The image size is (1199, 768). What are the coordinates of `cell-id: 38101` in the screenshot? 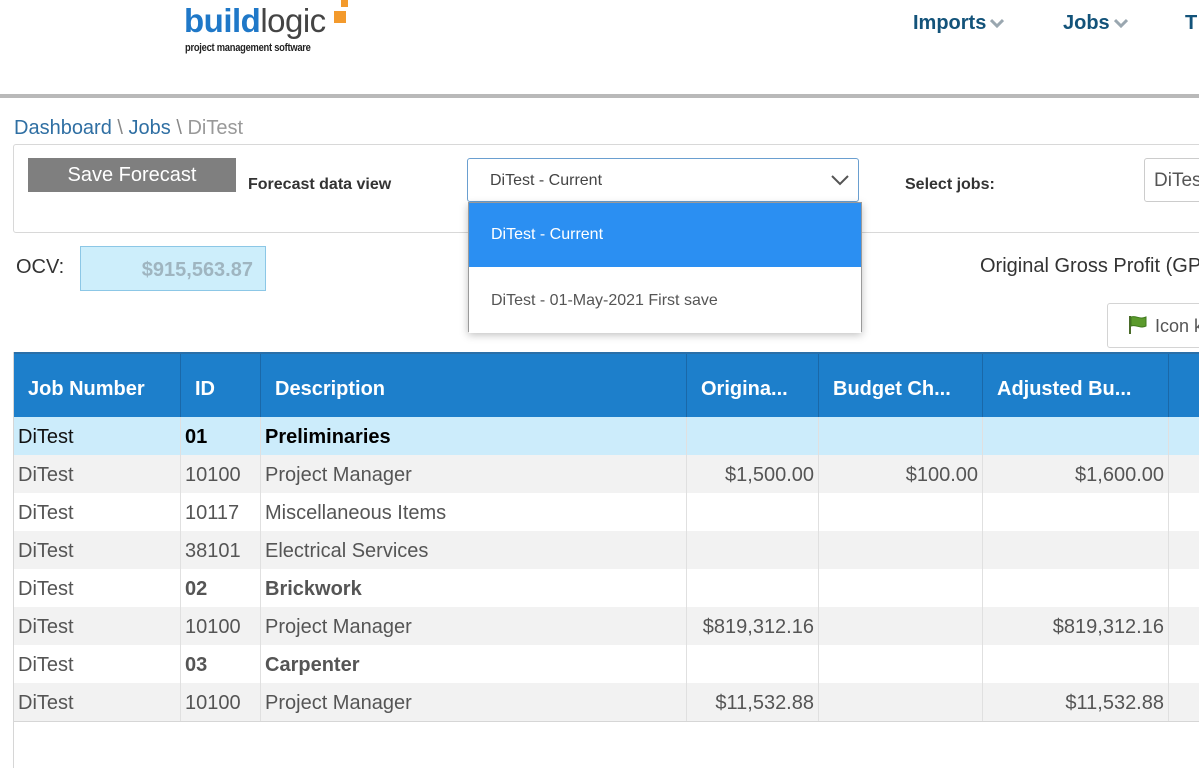 It's located at (221, 550).